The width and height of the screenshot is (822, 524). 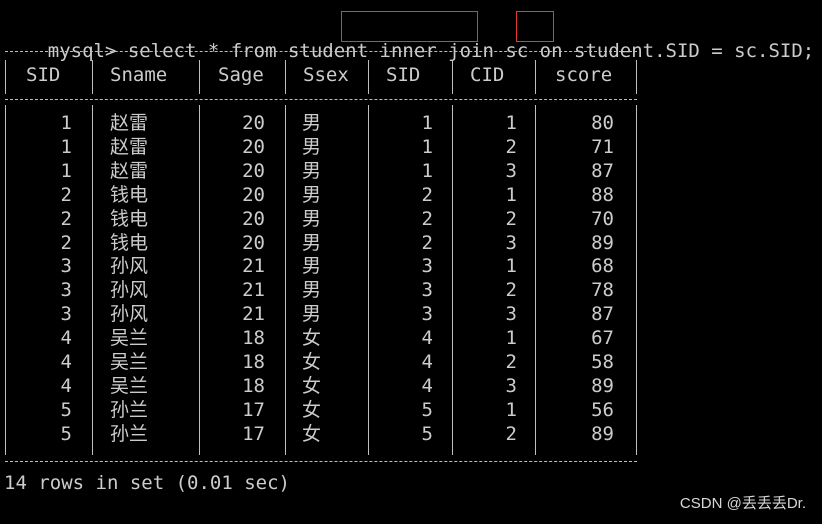 I want to click on column-header: score, so click(x=584, y=75).